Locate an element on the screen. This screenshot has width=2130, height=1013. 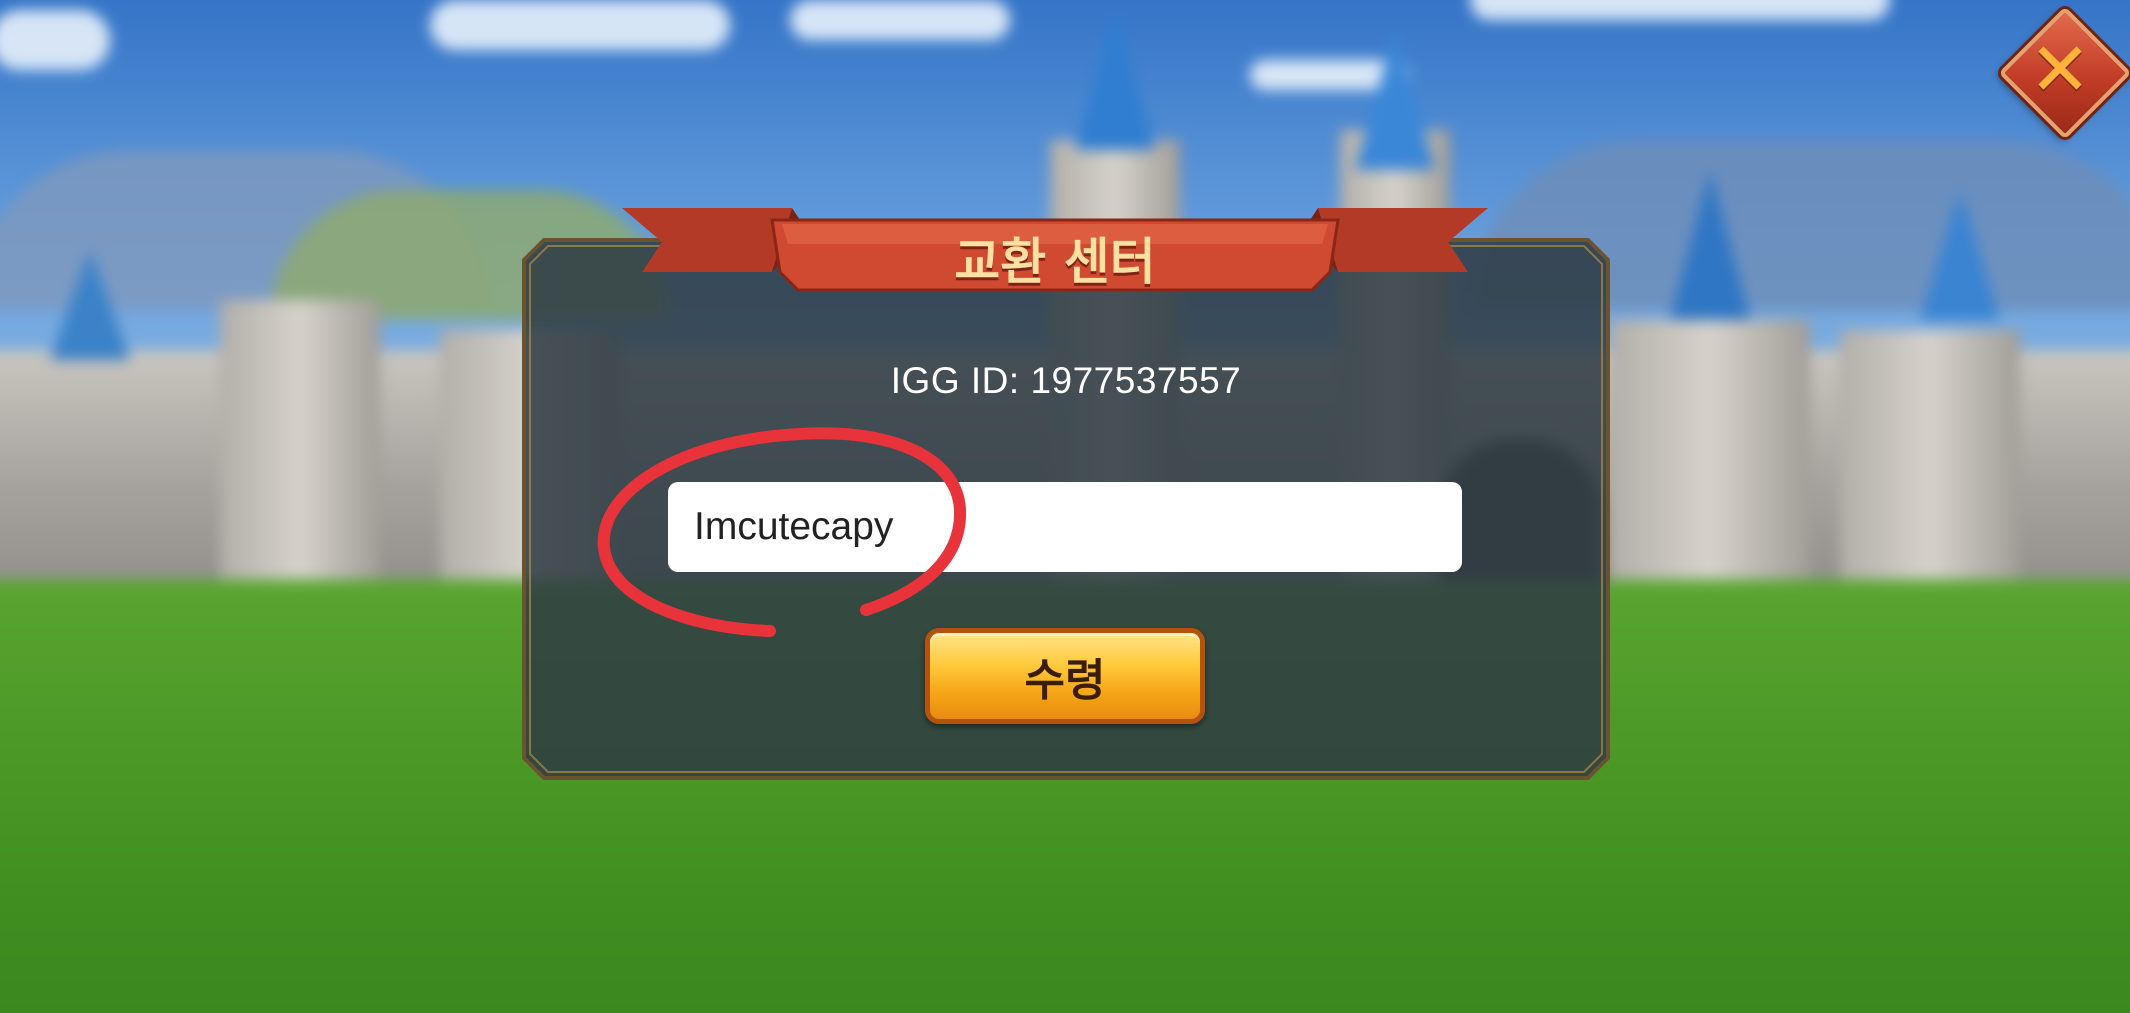
title-banner: 교환 센터 is located at coordinates (1055, 252).